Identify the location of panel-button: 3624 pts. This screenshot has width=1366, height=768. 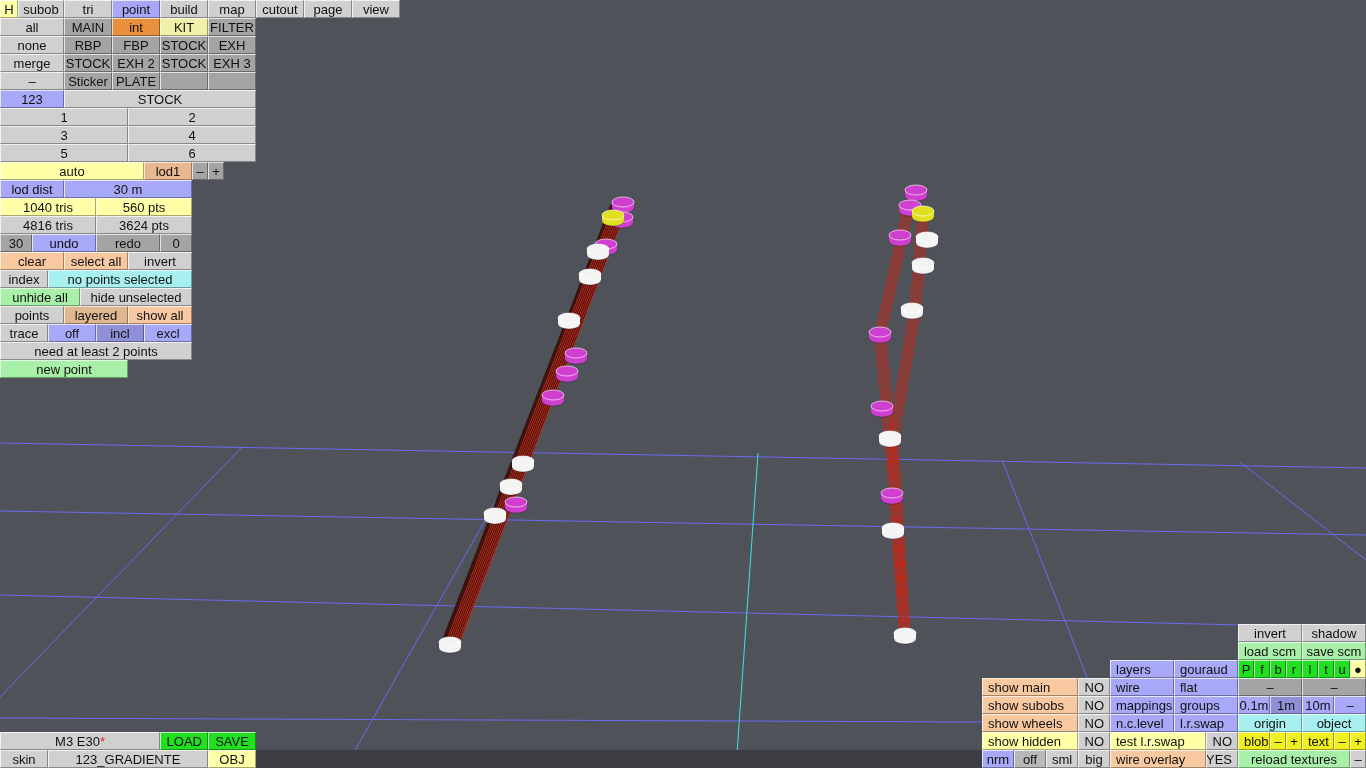
(144, 225).